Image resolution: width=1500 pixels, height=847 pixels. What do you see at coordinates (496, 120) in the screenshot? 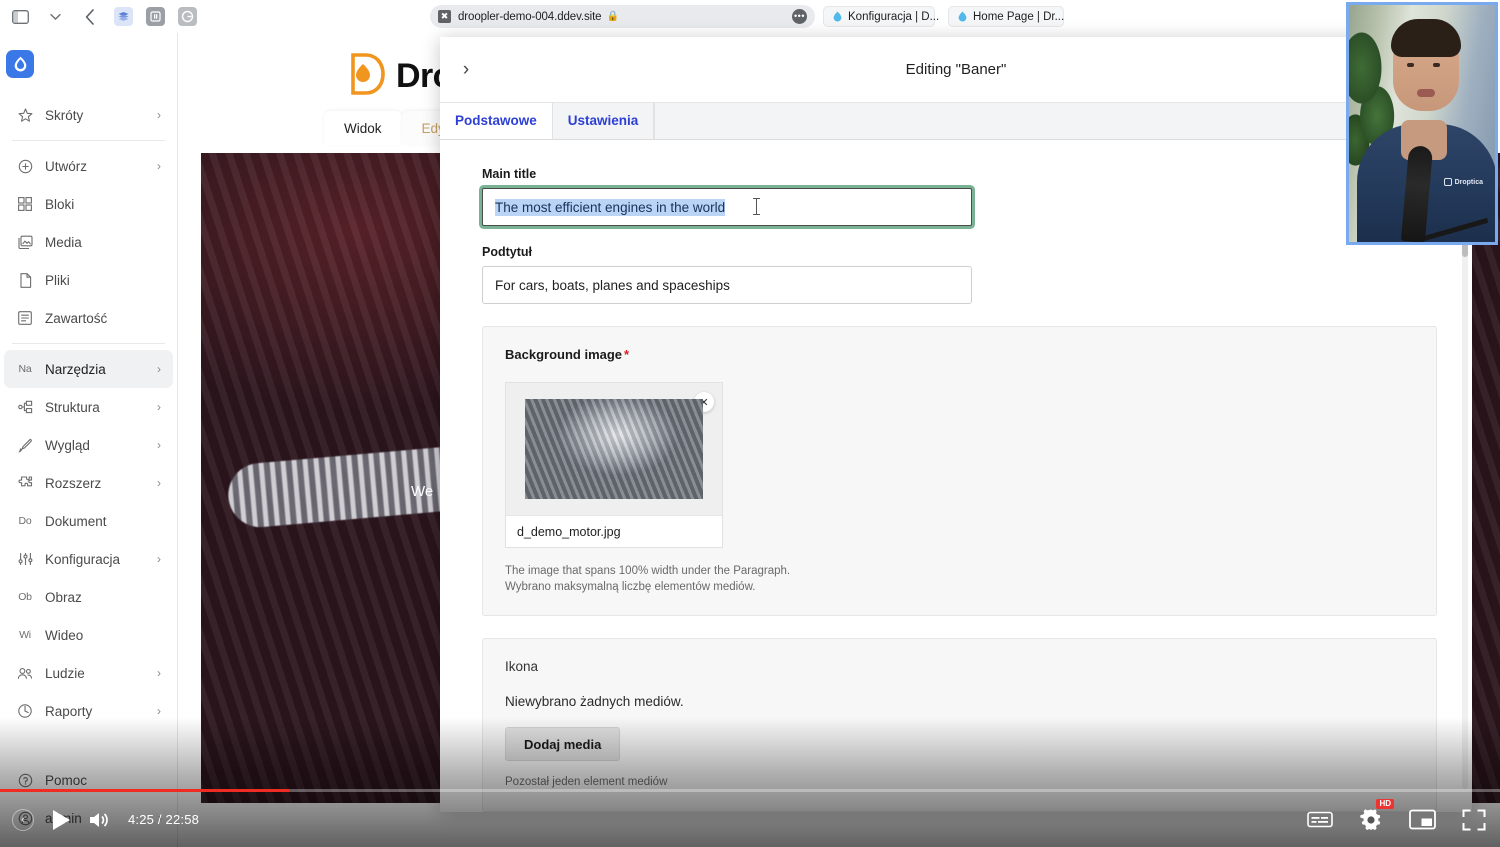
I see `tab-podstawowe: Podstawowe` at bounding box center [496, 120].